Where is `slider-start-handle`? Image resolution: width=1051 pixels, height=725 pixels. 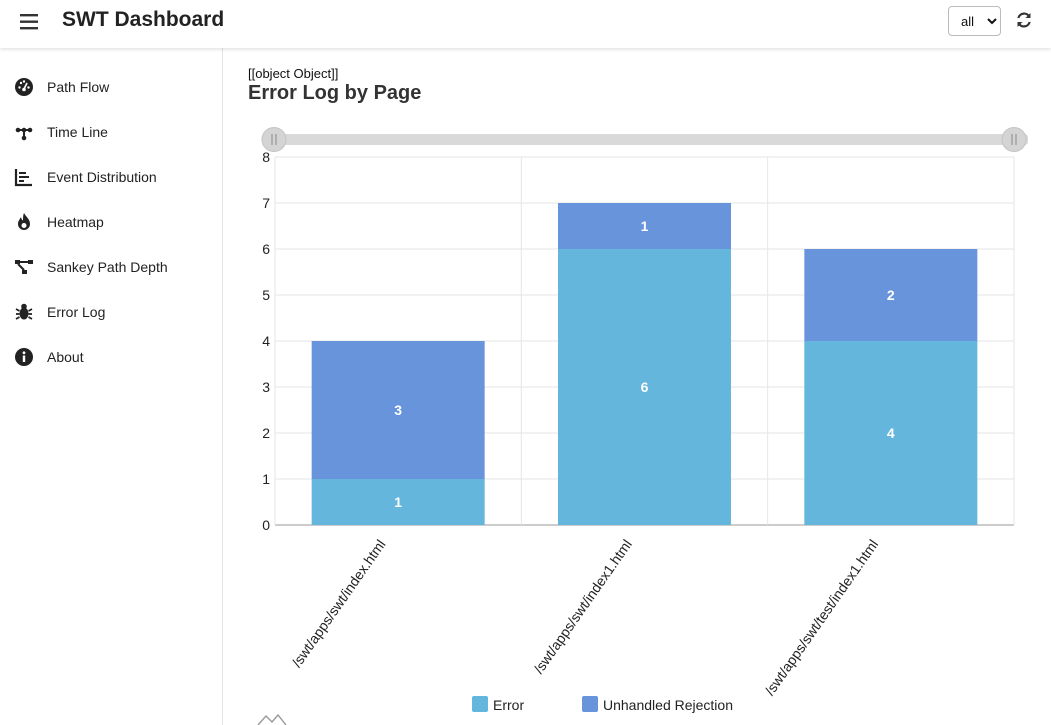
slider-start-handle is located at coordinates (274, 139).